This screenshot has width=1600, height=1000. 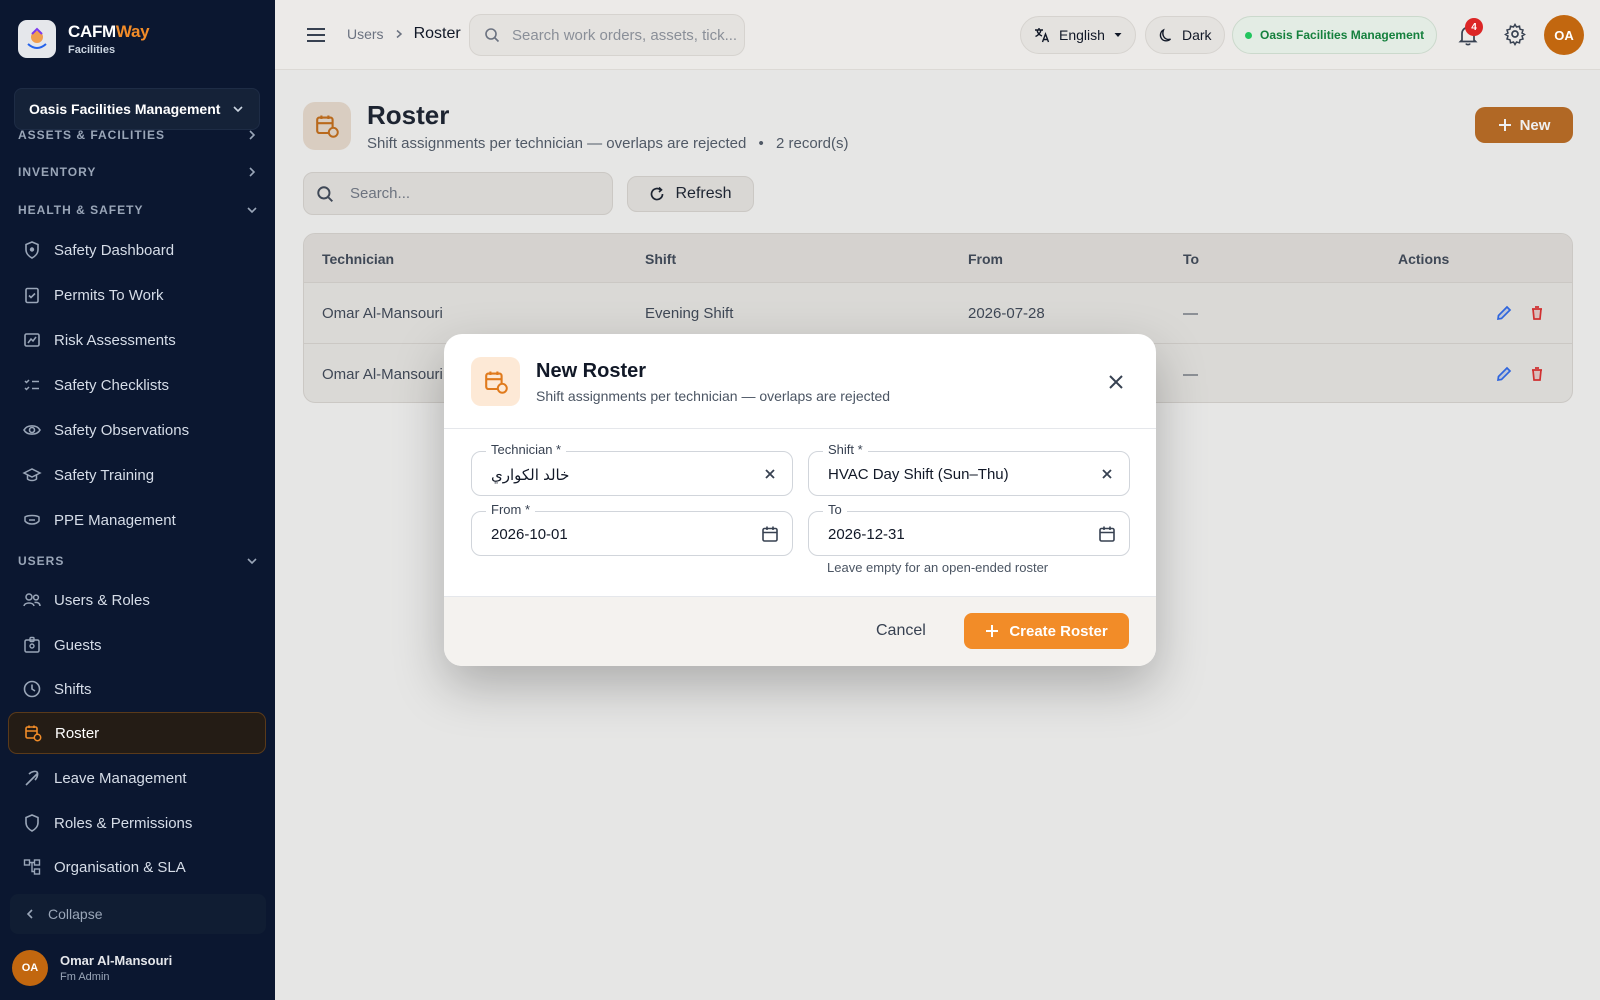 I want to click on section-assets: ASSETS & FACILITIES, so click(x=138, y=136).